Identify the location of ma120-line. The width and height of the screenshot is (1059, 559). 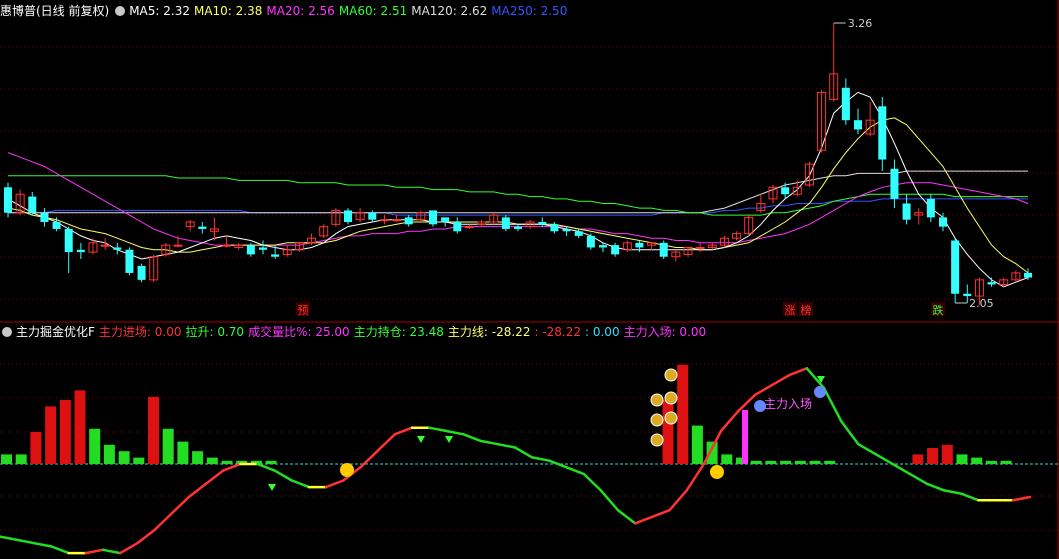
(518, 192).